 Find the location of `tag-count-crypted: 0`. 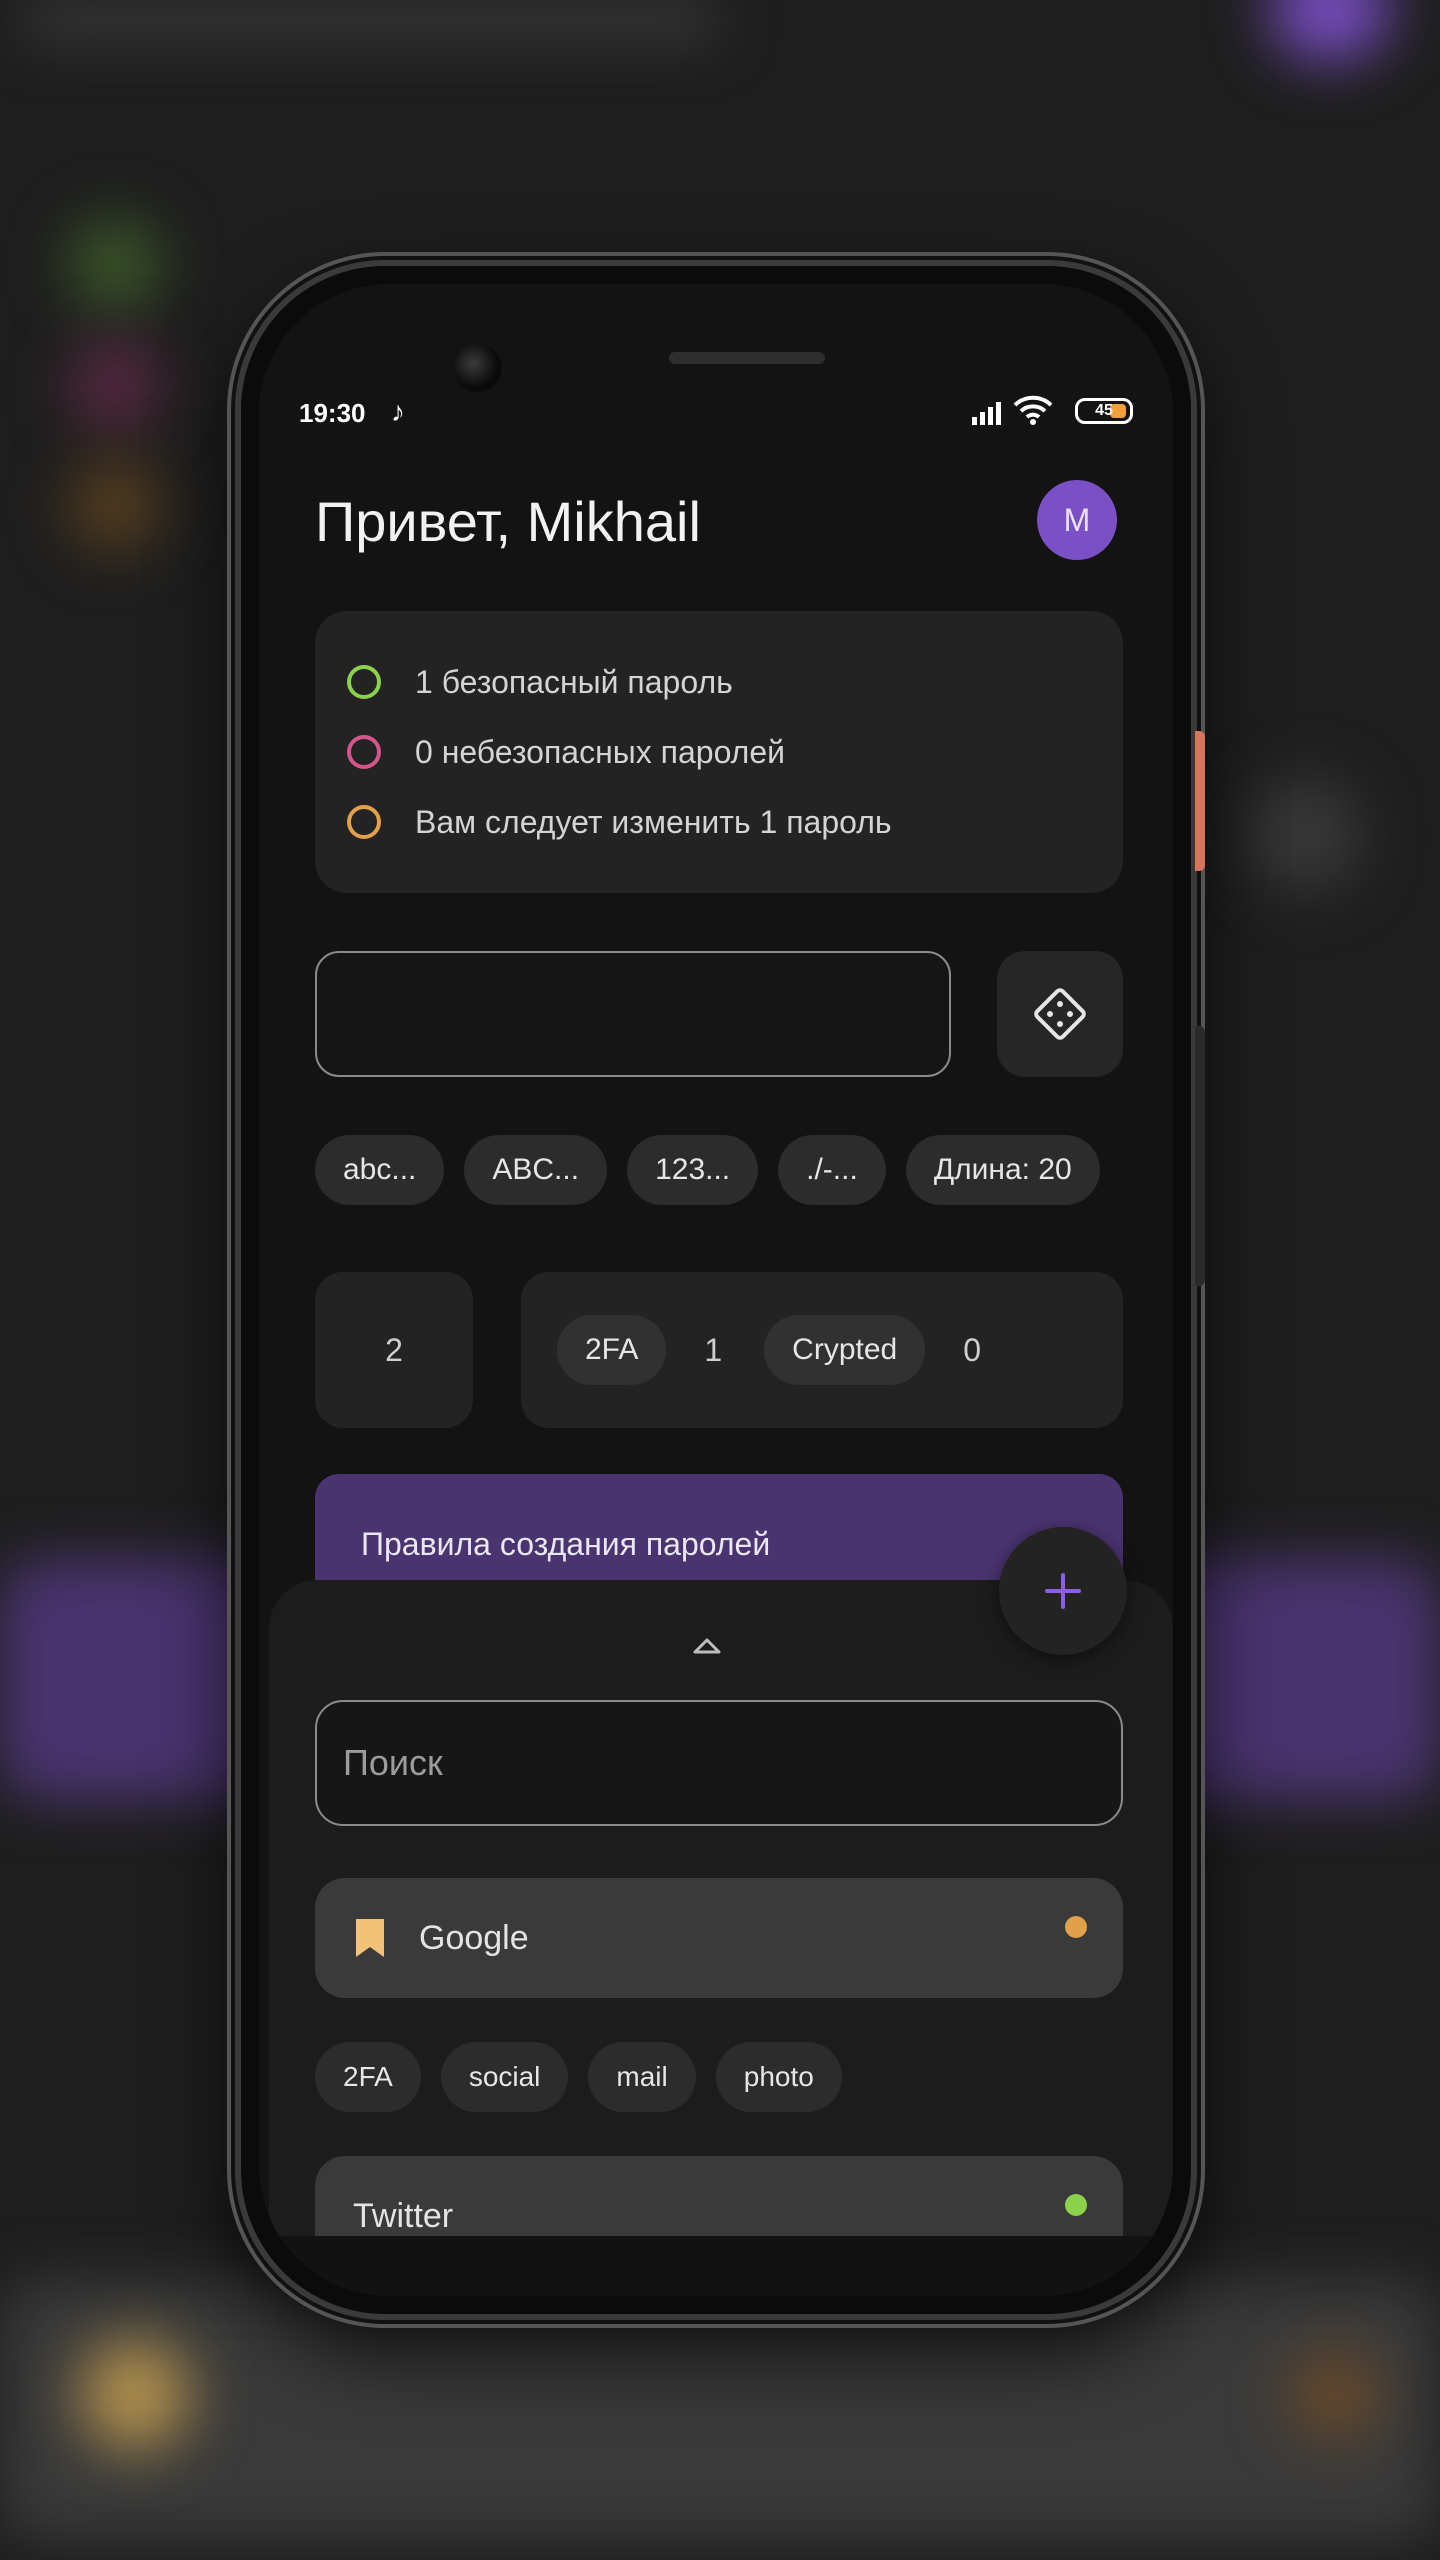

tag-count-crypted: 0 is located at coordinates (972, 1349).